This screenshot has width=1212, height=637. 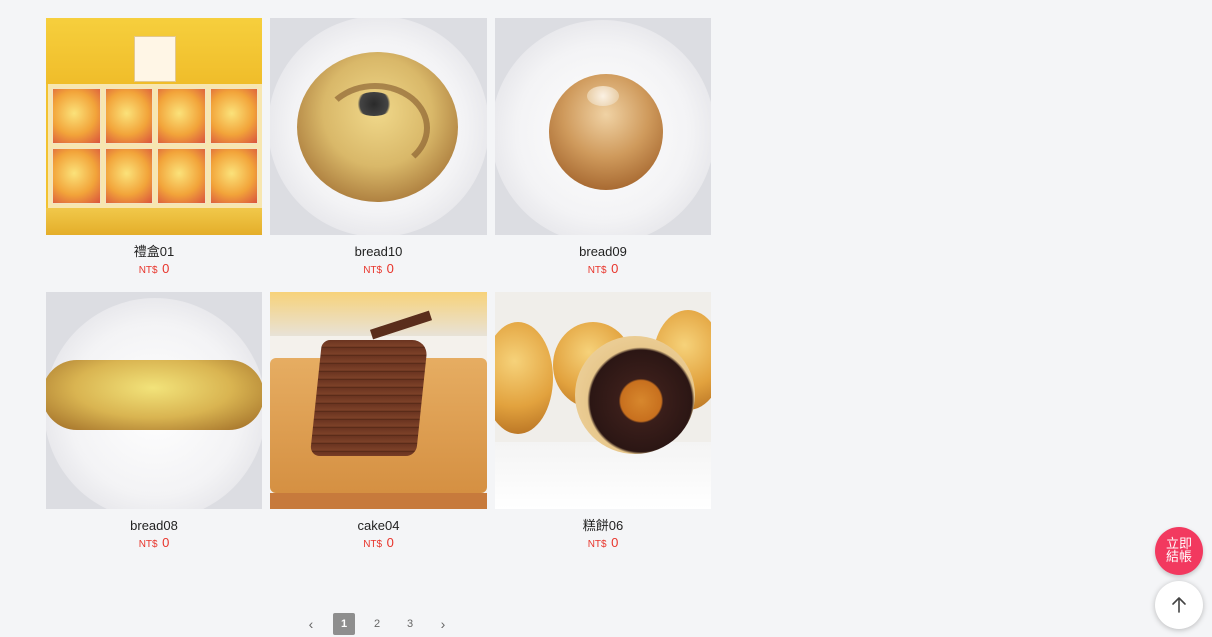 I want to click on product-card: bread09 NT$ 0, so click(x=603, y=148).